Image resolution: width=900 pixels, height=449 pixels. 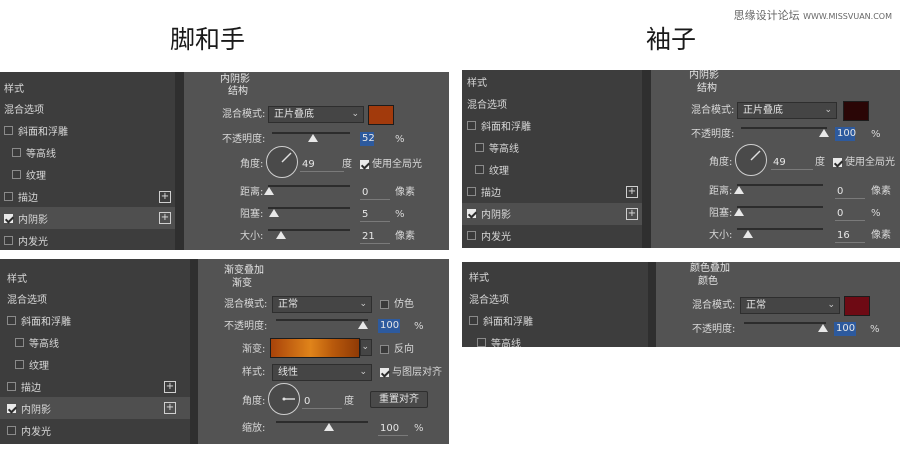 What do you see at coordinates (329, 427) in the screenshot?
I see `scale-slider-thumb` at bounding box center [329, 427].